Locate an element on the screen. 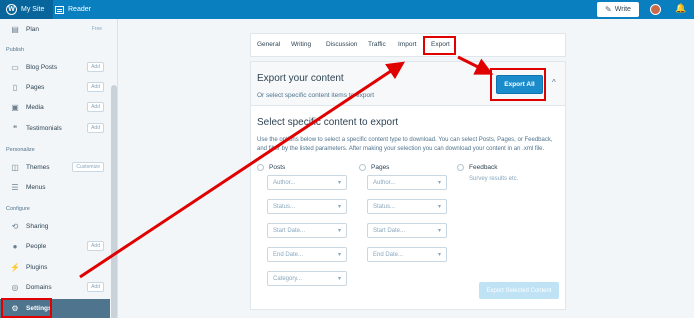 The width and height of the screenshot is (694, 318). feedback-label: Feedback is located at coordinates (483, 167).